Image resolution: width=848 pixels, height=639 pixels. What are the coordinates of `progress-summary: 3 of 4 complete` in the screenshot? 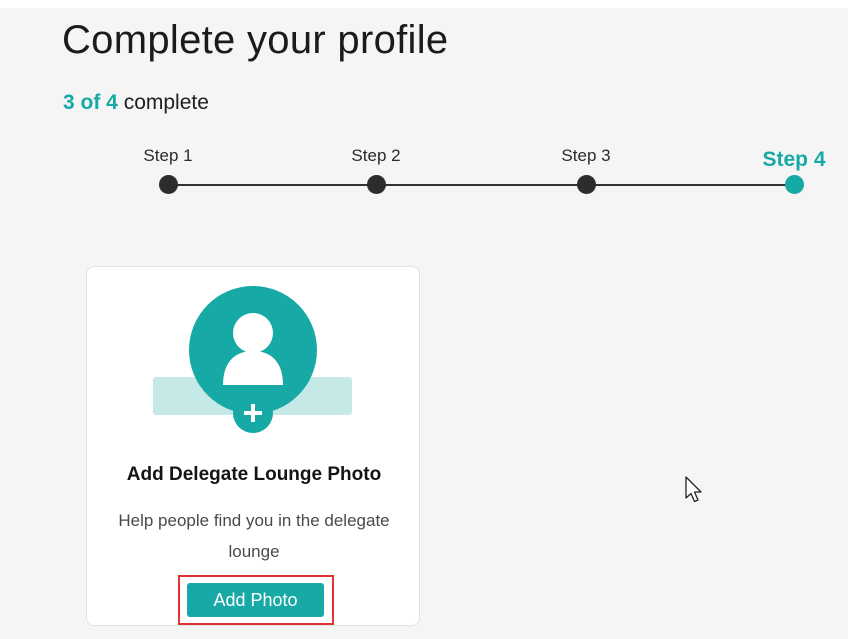 It's located at (136, 103).